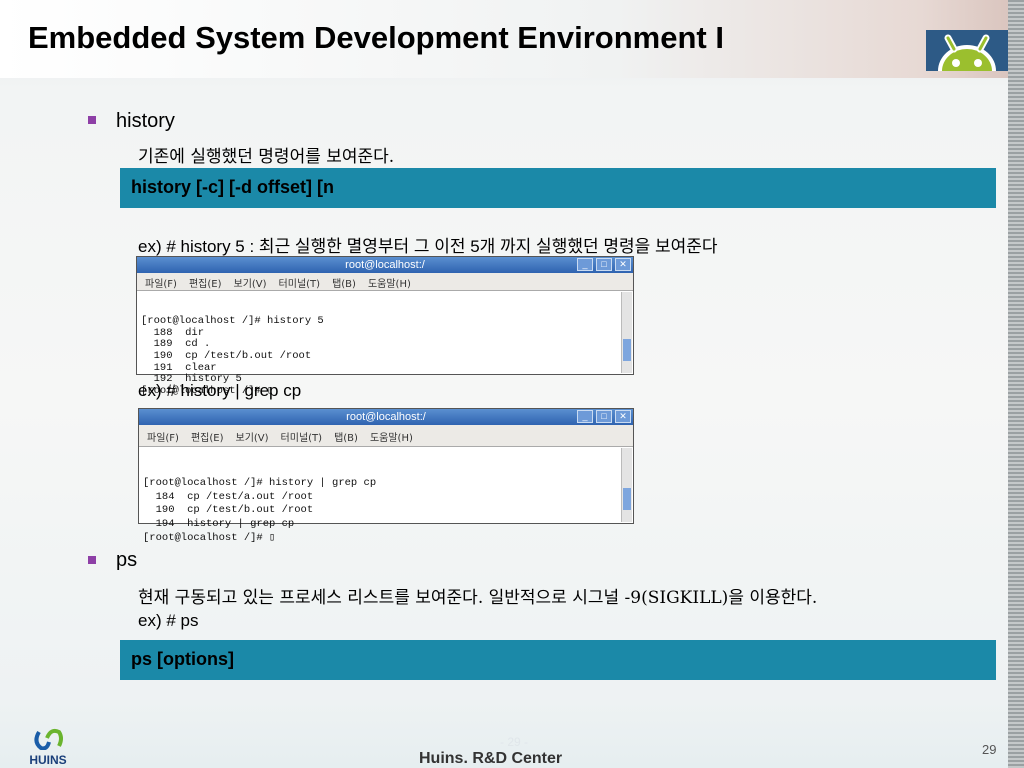 This screenshot has width=1024, height=768. Describe the element at coordinates (168, 620) in the screenshot. I see `ps-example: ex) # ps` at that location.